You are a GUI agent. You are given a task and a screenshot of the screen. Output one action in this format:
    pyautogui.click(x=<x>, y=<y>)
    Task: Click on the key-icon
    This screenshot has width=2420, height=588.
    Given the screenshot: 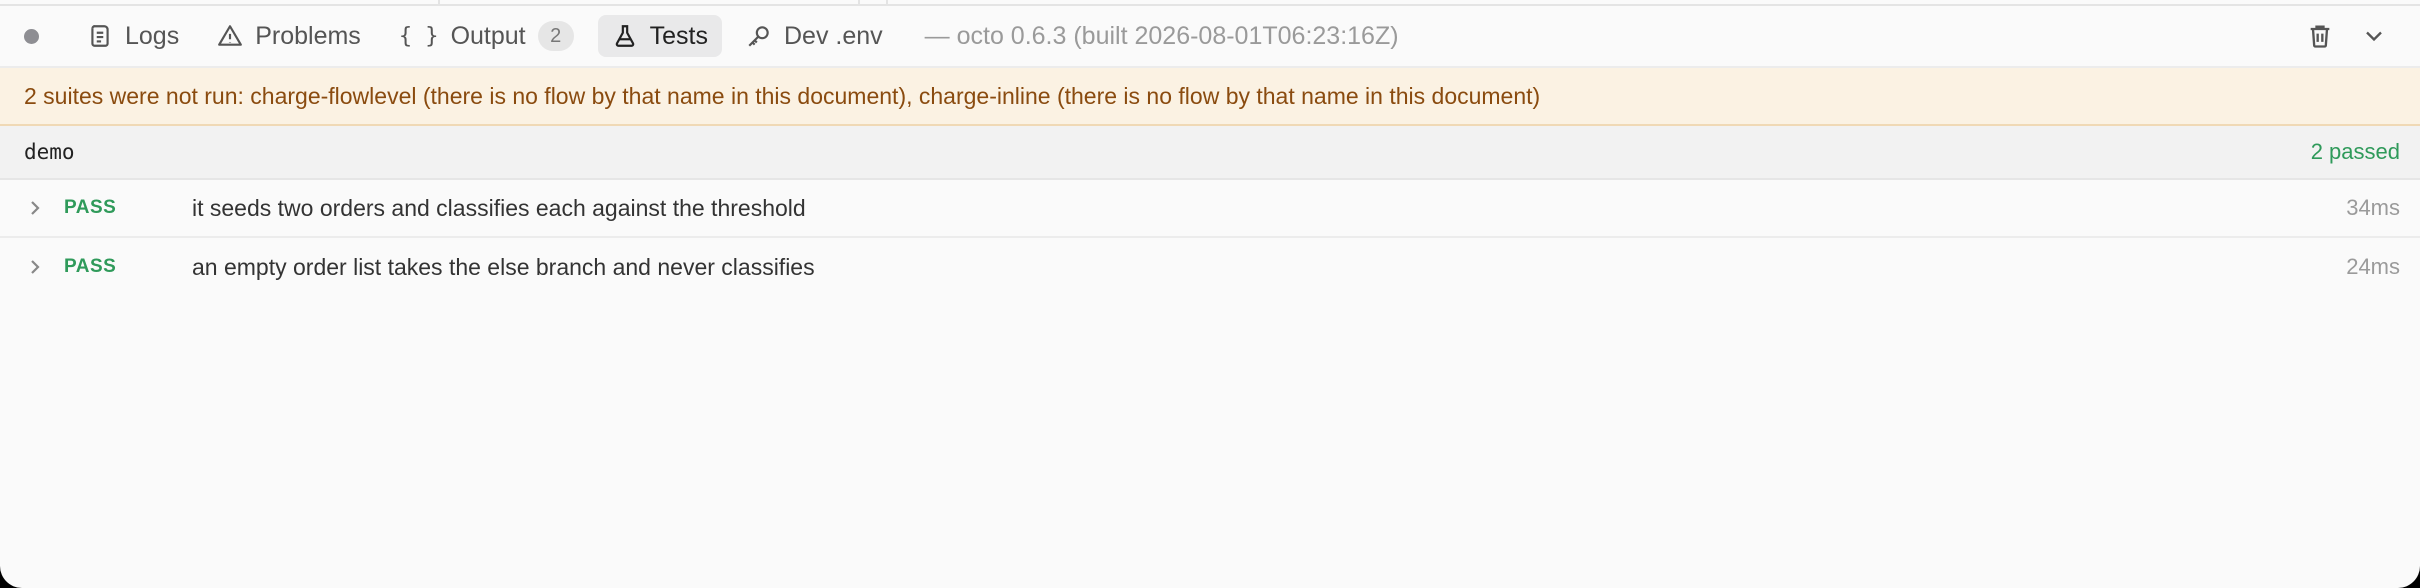 What is the action you would take?
    pyautogui.click(x=759, y=36)
    